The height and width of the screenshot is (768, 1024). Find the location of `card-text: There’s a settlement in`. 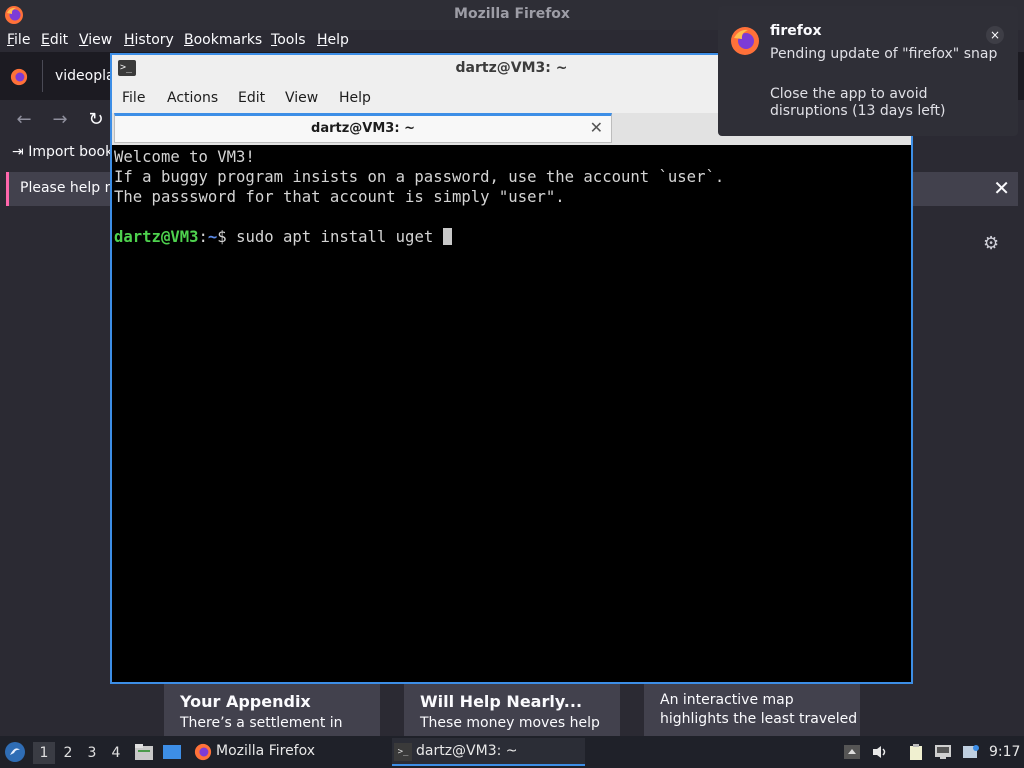

card-text: There’s a settlement in is located at coordinates (261, 723).